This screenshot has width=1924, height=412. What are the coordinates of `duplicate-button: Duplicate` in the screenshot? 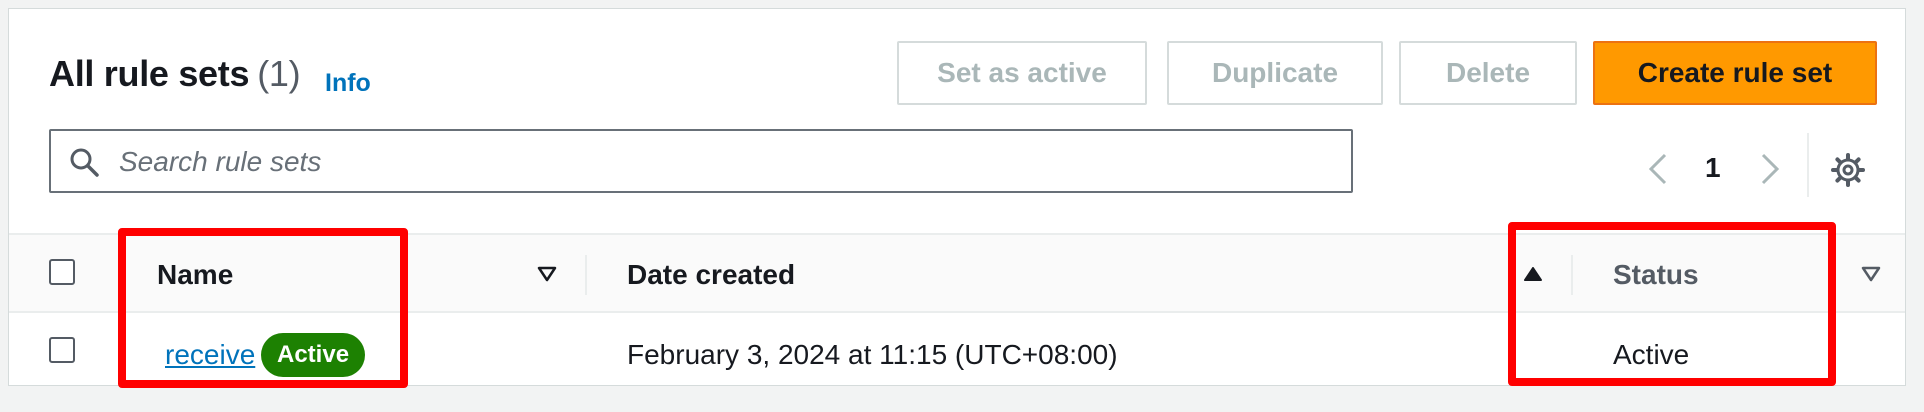 It's located at (1275, 73).